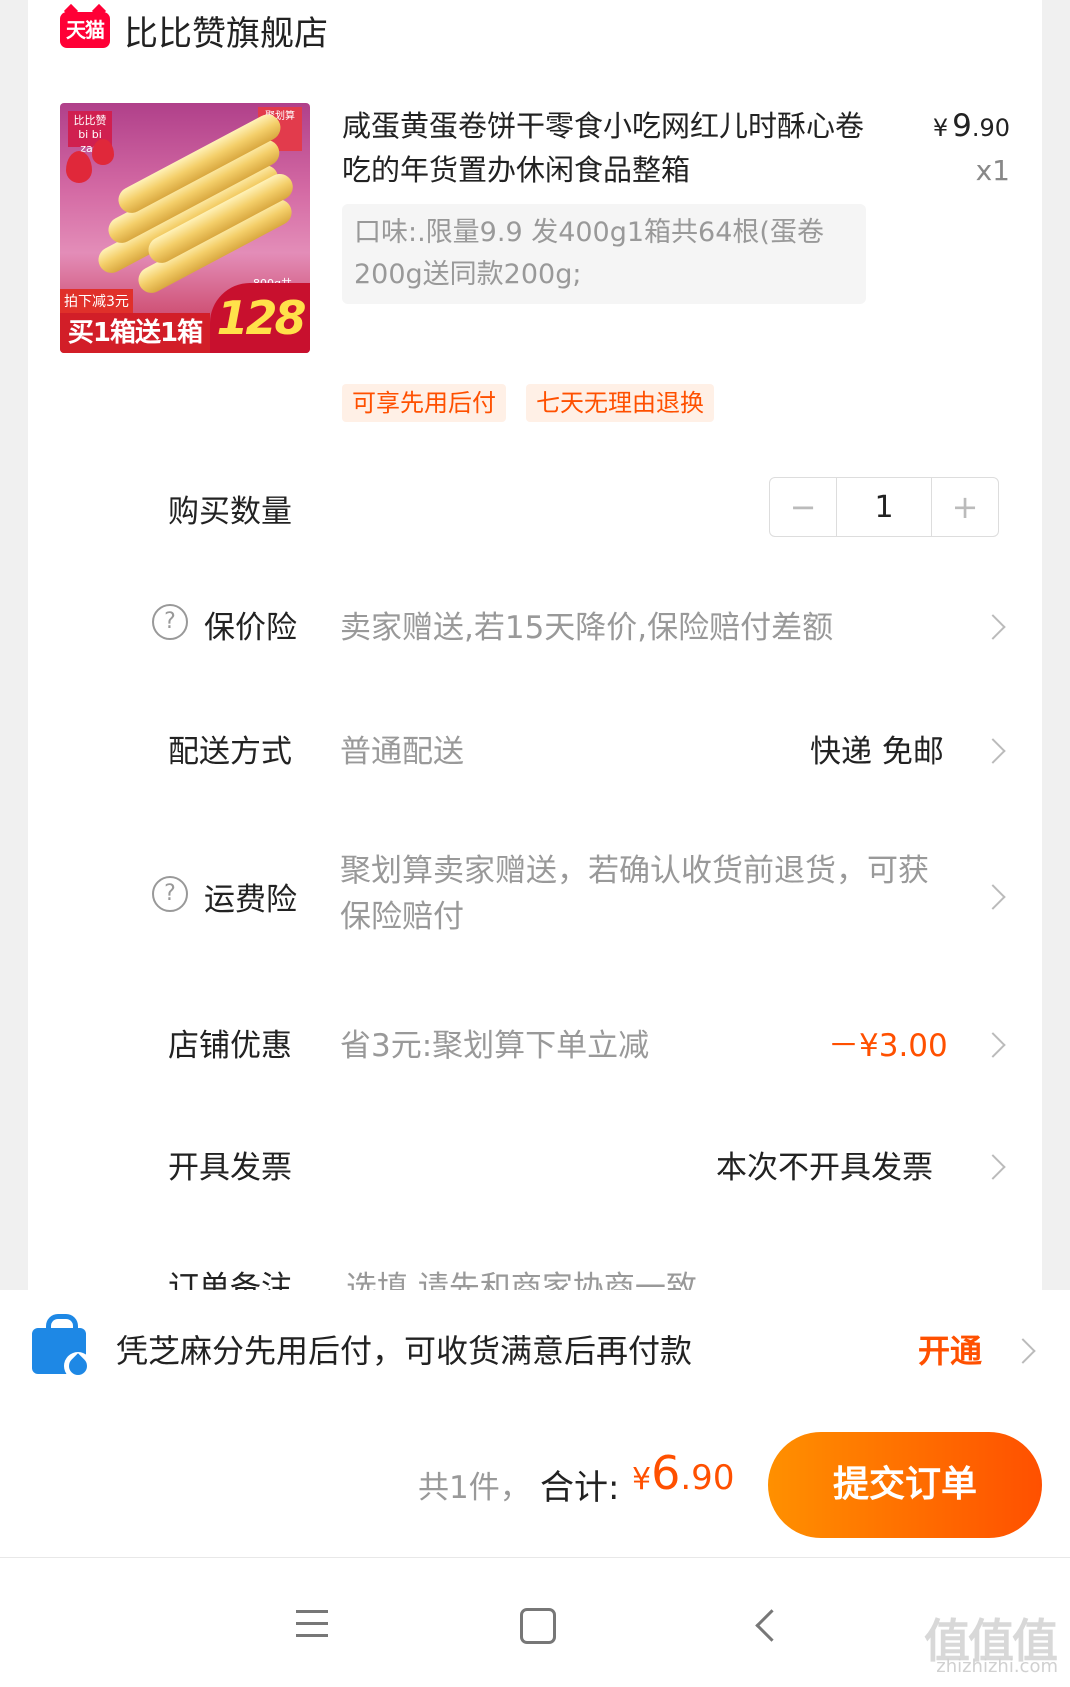  I want to click on tag-seven-day-return: 七天无理由退换, so click(620, 403).